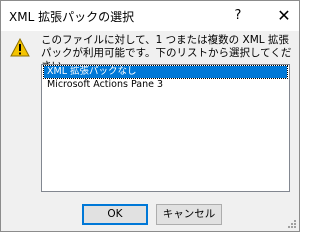 Image resolution: width=320 pixels, height=240 pixels. What do you see at coordinates (238, 16) in the screenshot?
I see `help-button: ?` at bounding box center [238, 16].